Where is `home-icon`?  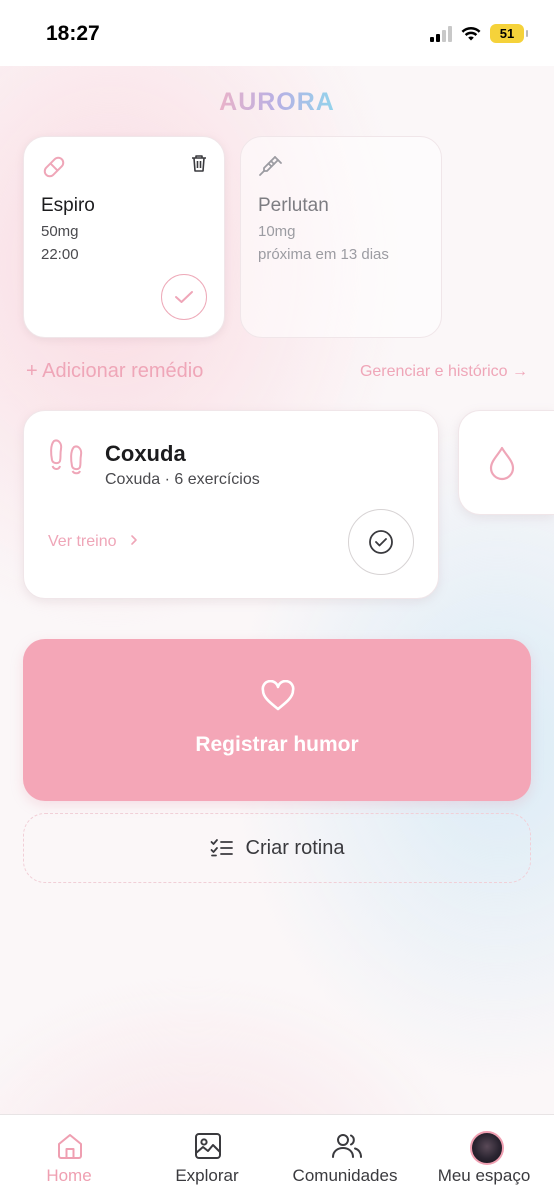 home-icon is located at coordinates (70, 1146).